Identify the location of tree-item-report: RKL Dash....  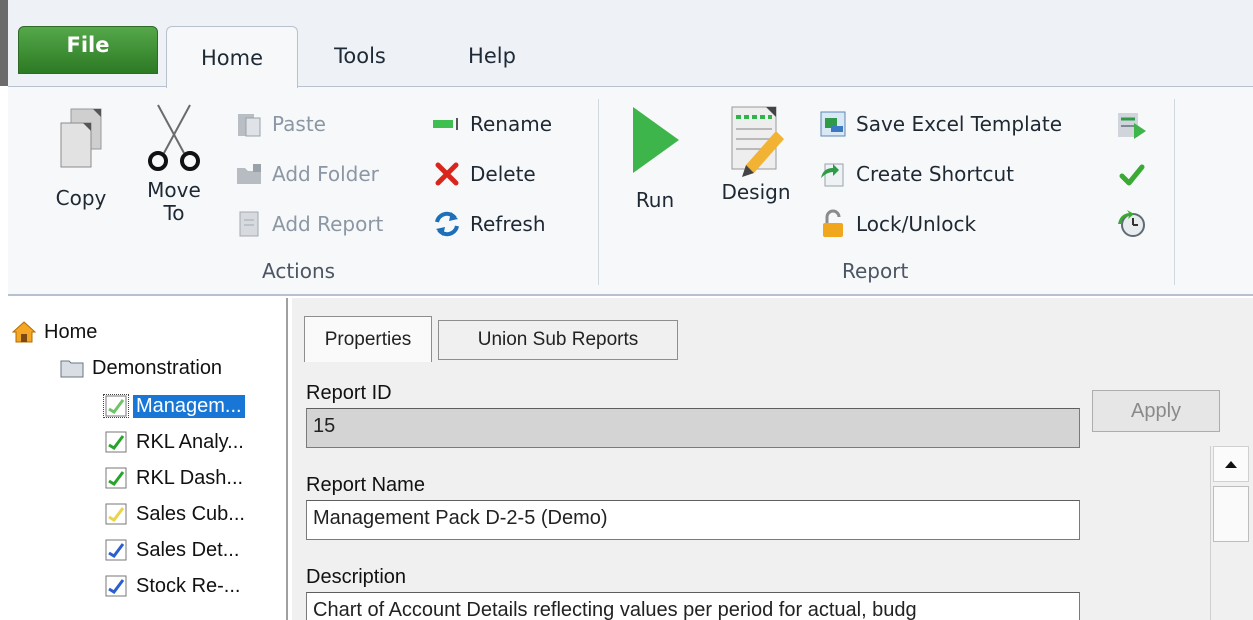
(175, 478).